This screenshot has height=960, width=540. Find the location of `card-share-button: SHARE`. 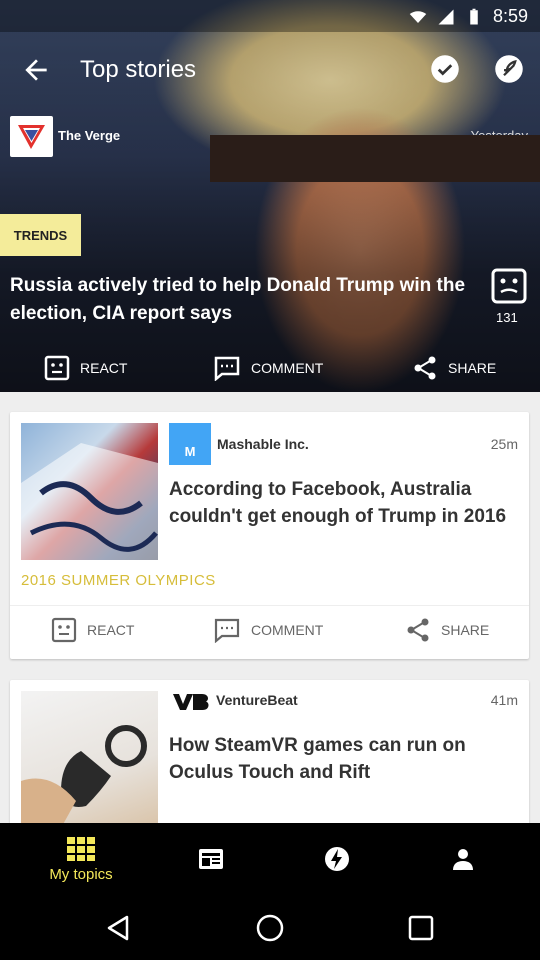

card-share-button: SHARE is located at coordinates (447, 630).